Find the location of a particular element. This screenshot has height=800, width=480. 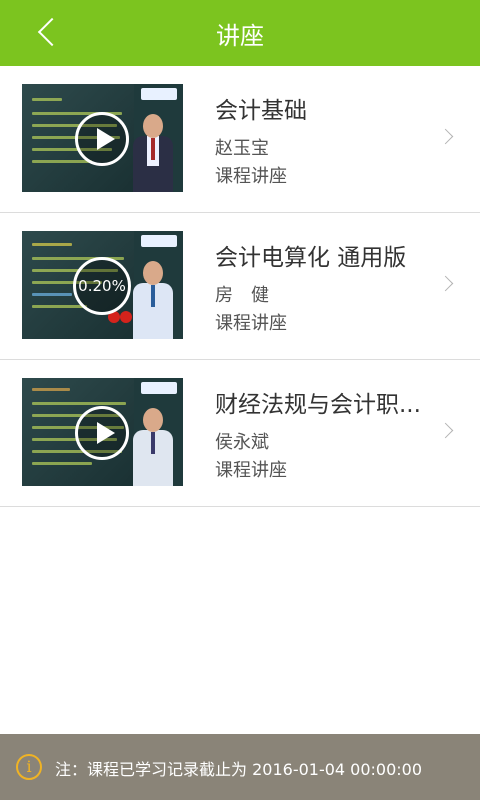

lecture-title: 会计基础 is located at coordinates (261, 111).